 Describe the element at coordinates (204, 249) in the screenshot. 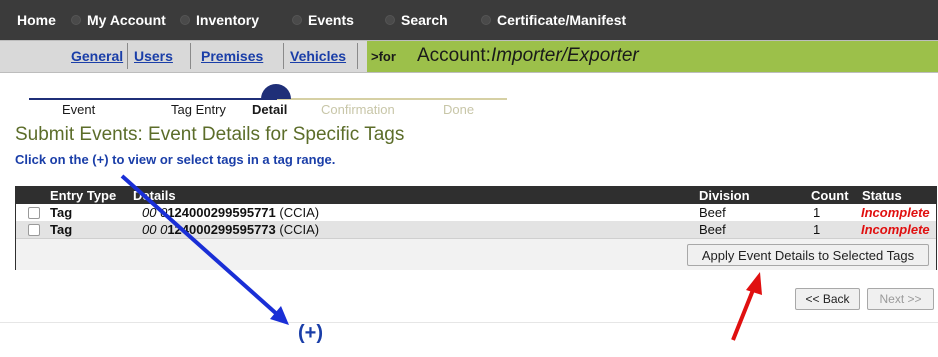

I see `blue-arrow-icon` at that location.